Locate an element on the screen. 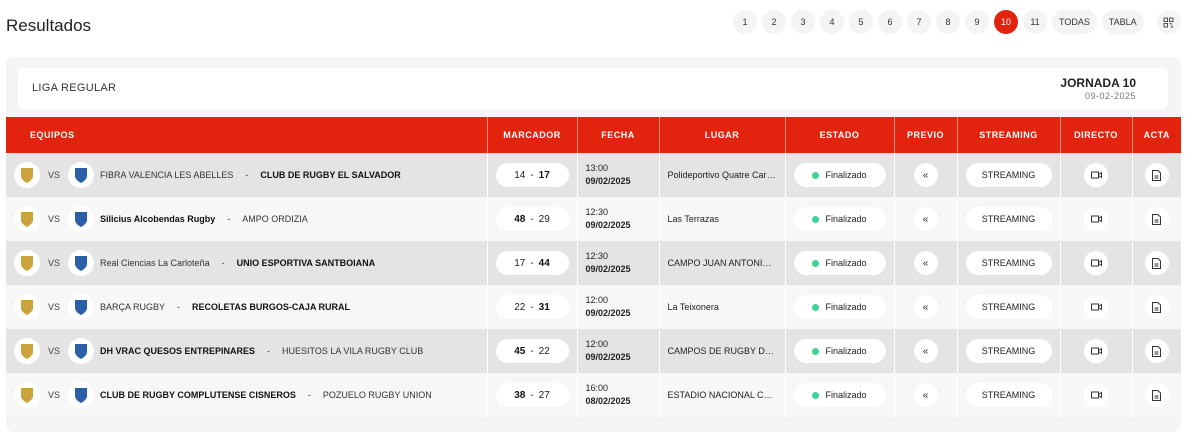  score-pill: 22- 31 is located at coordinates (532, 307).